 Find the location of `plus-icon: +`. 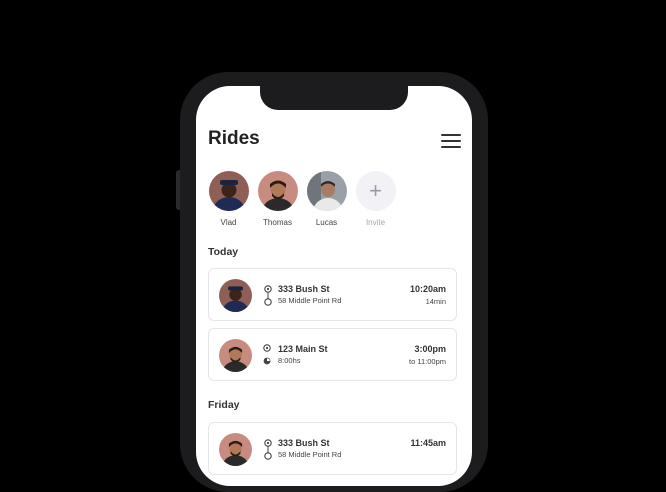

plus-icon: + is located at coordinates (375, 191).